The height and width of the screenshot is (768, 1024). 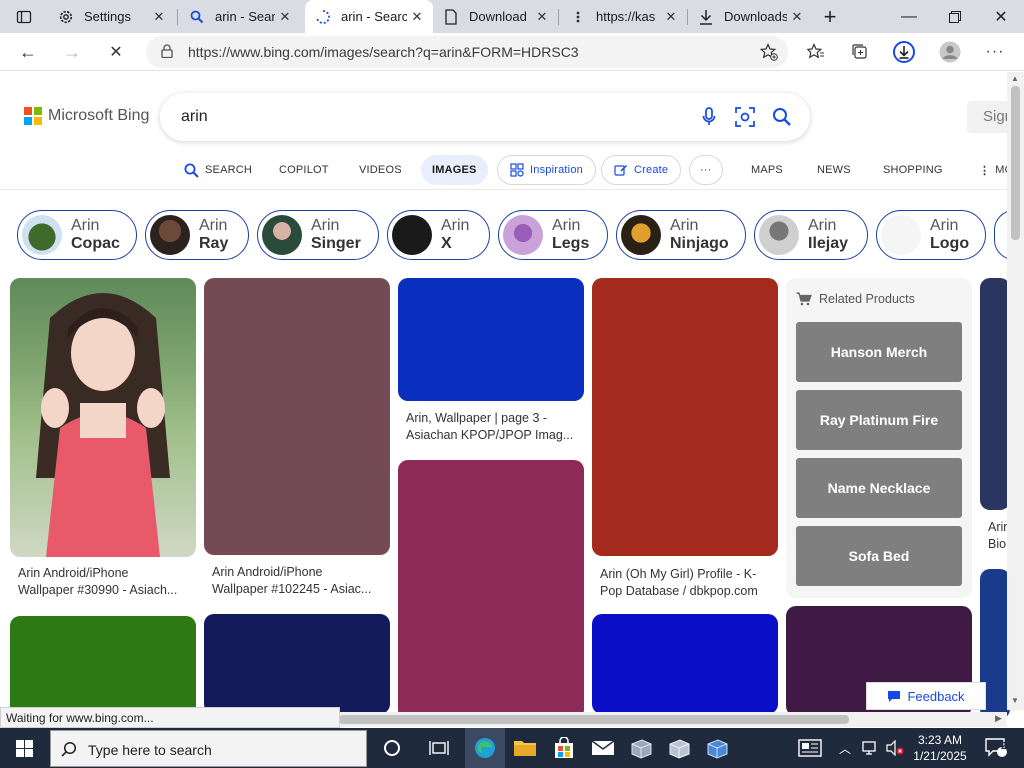 What do you see at coordinates (998, 718) in the screenshot?
I see `scroll-right-arrow-icon: ▶` at bounding box center [998, 718].